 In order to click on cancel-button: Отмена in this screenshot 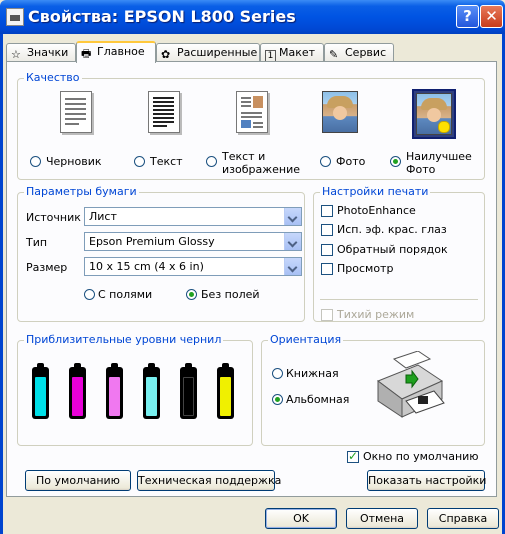, I will do `click(382, 518)`.